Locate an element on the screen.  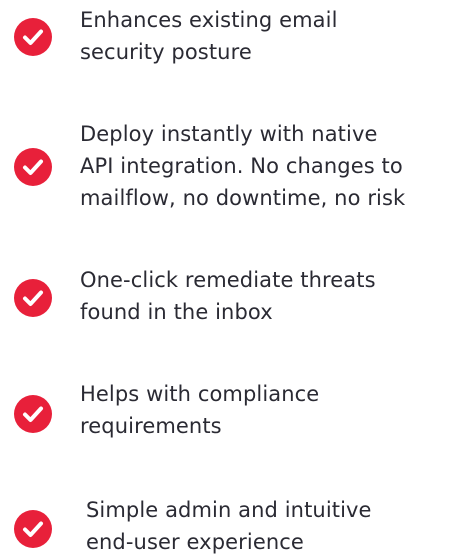
feature-text-line: found in the inbox is located at coordinates (176, 312).